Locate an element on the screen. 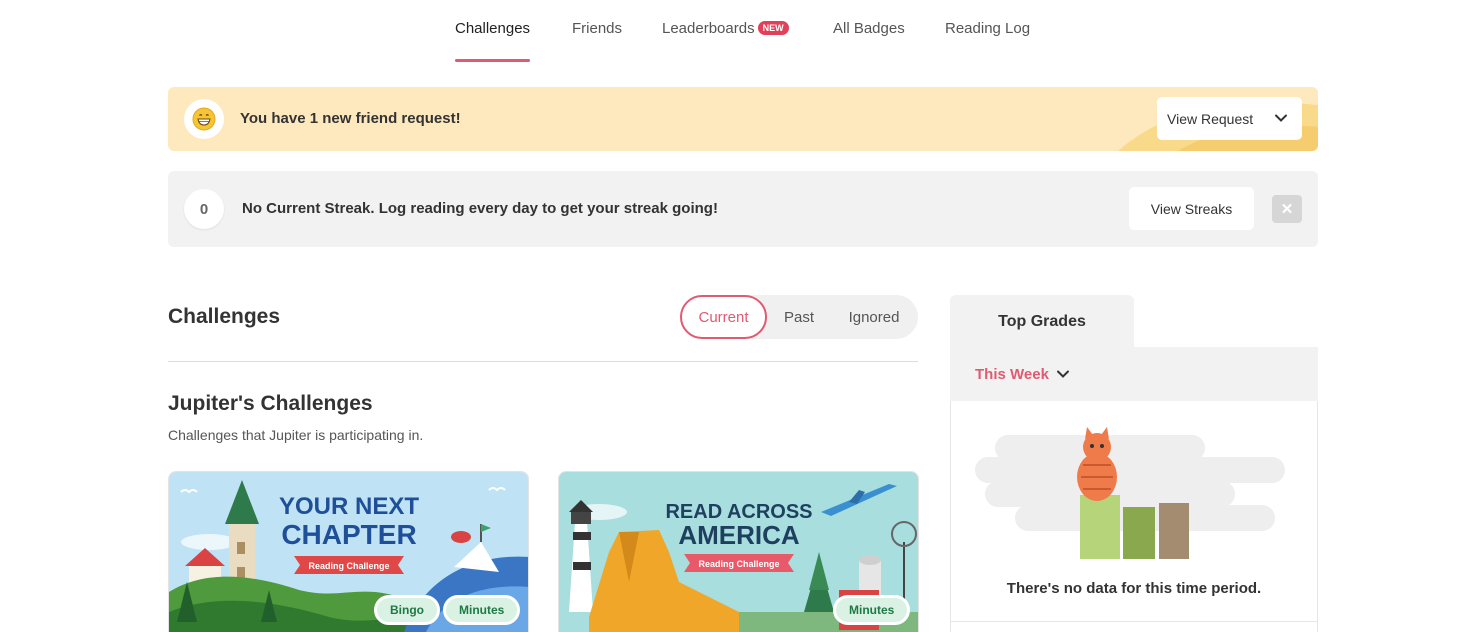  tab-leaderboards-label: Leaderboards is located at coordinates (708, 28).